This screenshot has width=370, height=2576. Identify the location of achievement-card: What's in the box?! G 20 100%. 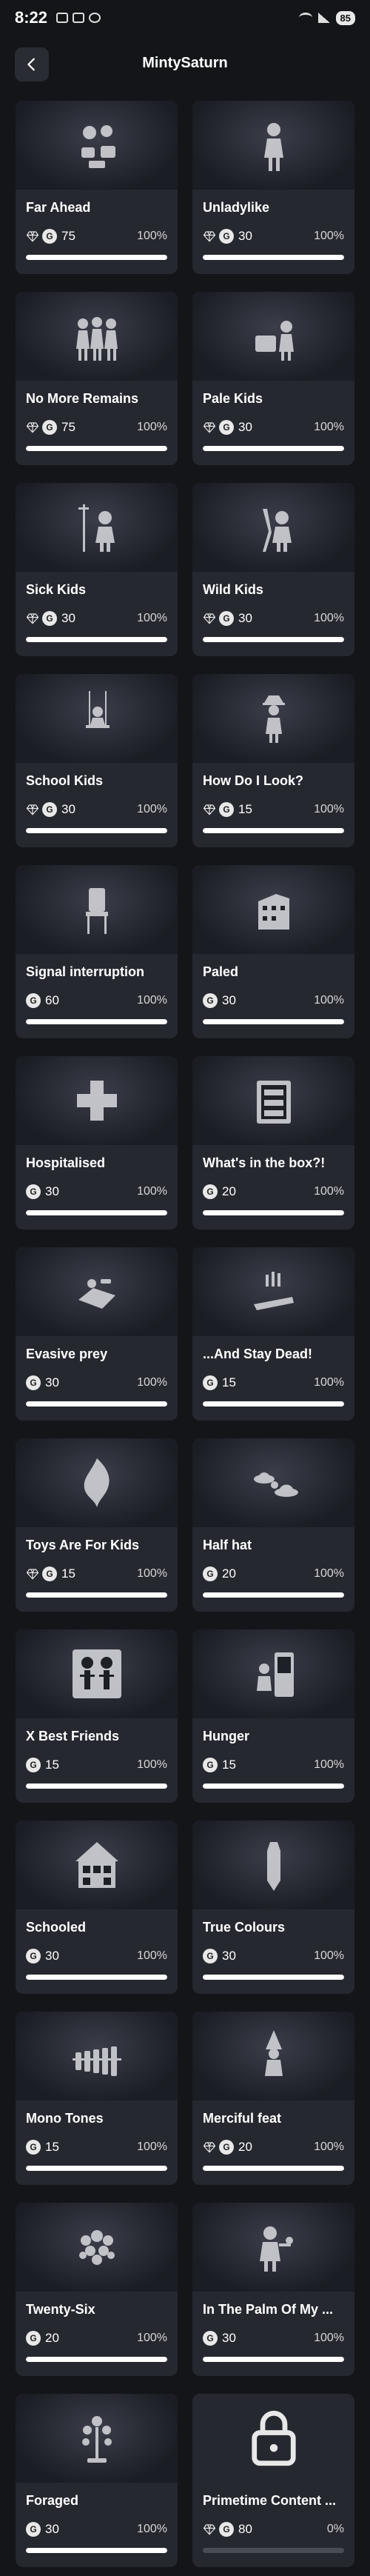
(273, 1142).